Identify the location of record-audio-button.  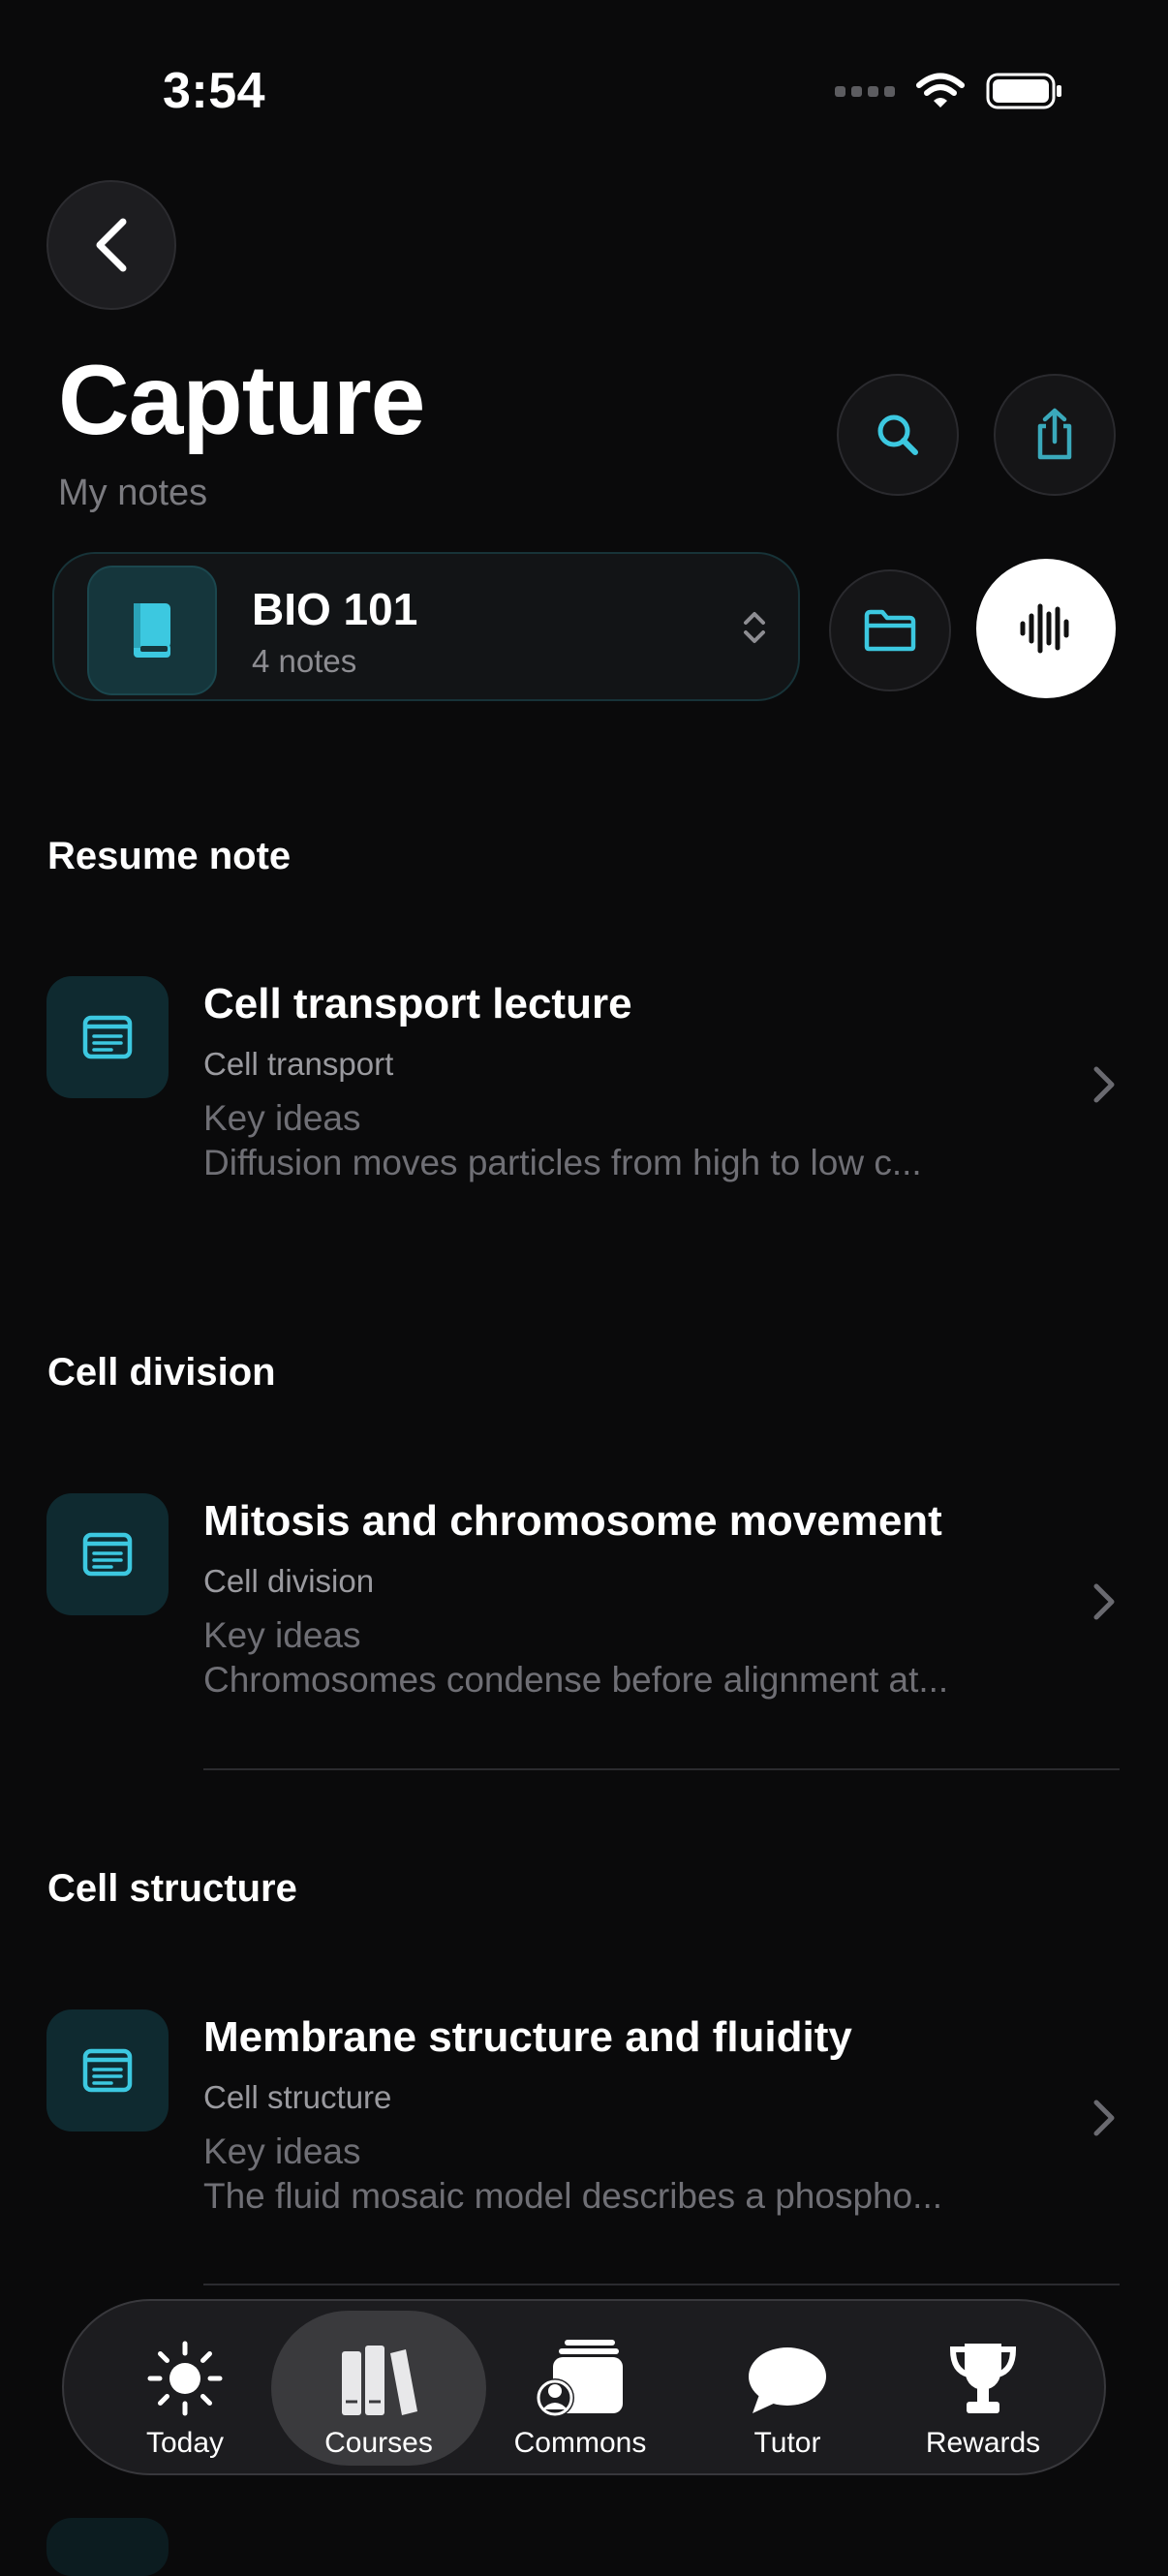
(1046, 628).